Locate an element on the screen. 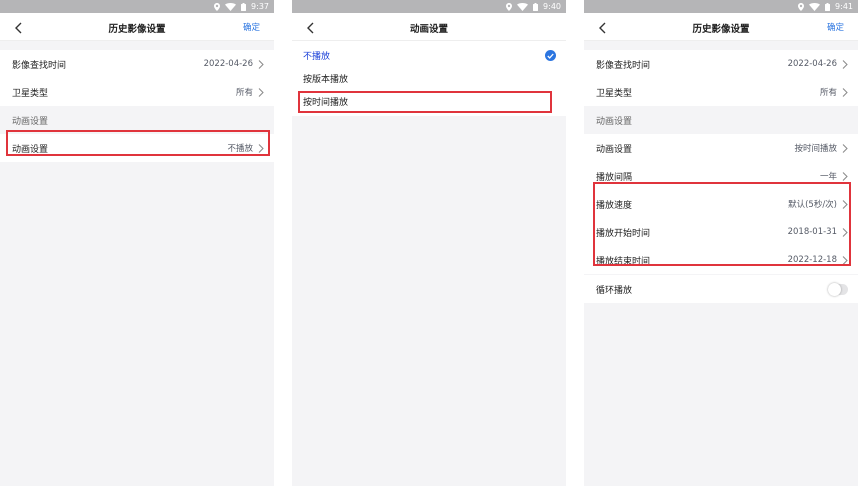  row-animation-setting: 动画设置 不播放 is located at coordinates (137, 148).